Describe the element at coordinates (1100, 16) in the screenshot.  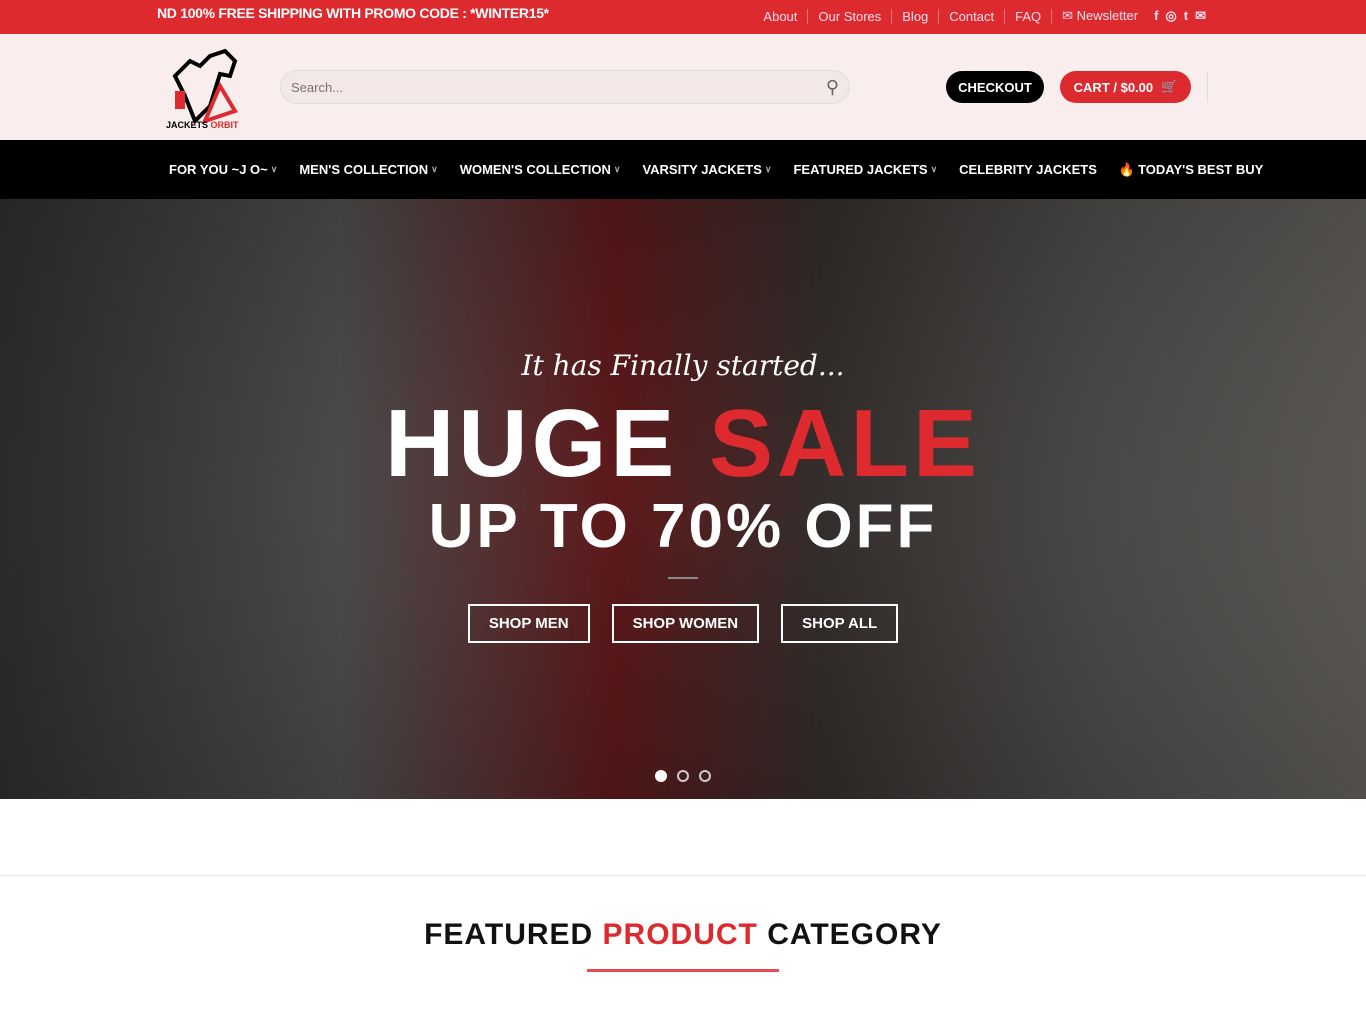
I see `link-newsletter: ✉ Newsletter` at that location.